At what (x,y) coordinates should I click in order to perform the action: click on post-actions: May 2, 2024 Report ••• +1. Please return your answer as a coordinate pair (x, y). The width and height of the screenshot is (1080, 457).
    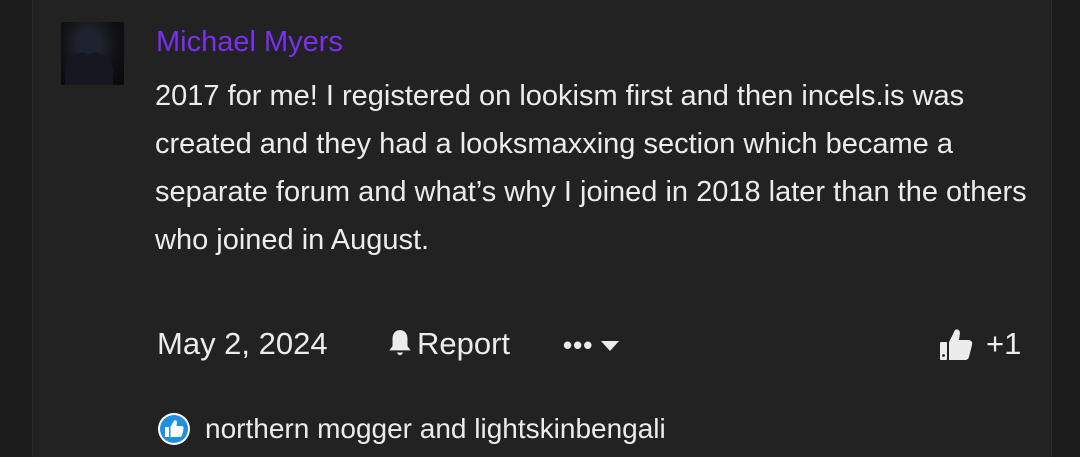
    Looking at the image, I should click on (542, 348).